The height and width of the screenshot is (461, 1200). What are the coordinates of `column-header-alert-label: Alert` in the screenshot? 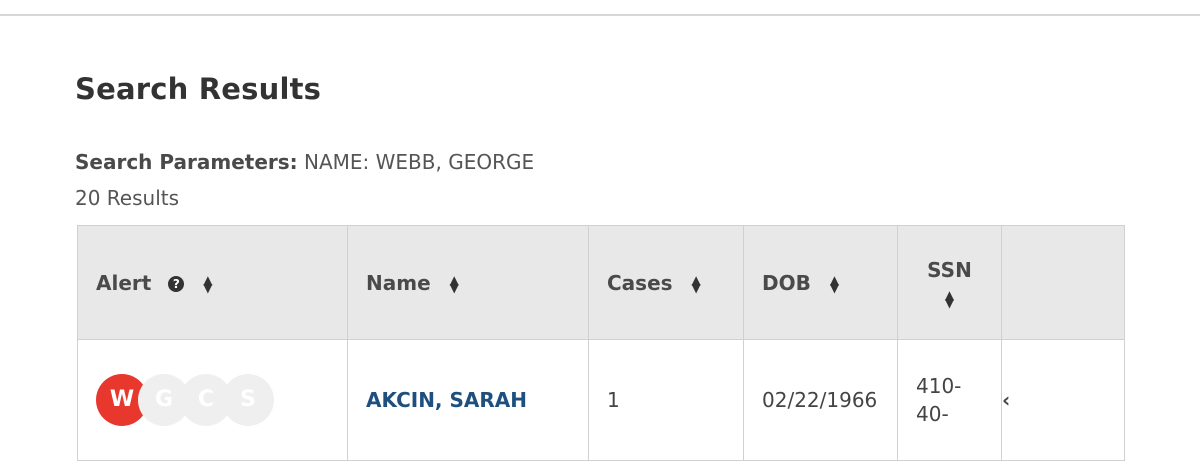 It's located at (124, 282).